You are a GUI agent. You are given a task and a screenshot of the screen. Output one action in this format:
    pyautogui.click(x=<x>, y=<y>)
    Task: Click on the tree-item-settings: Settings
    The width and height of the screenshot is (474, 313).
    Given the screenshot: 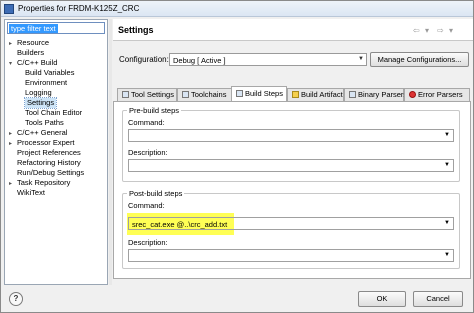 What is the action you would take?
    pyautogui.click(x=40, y=103)
    